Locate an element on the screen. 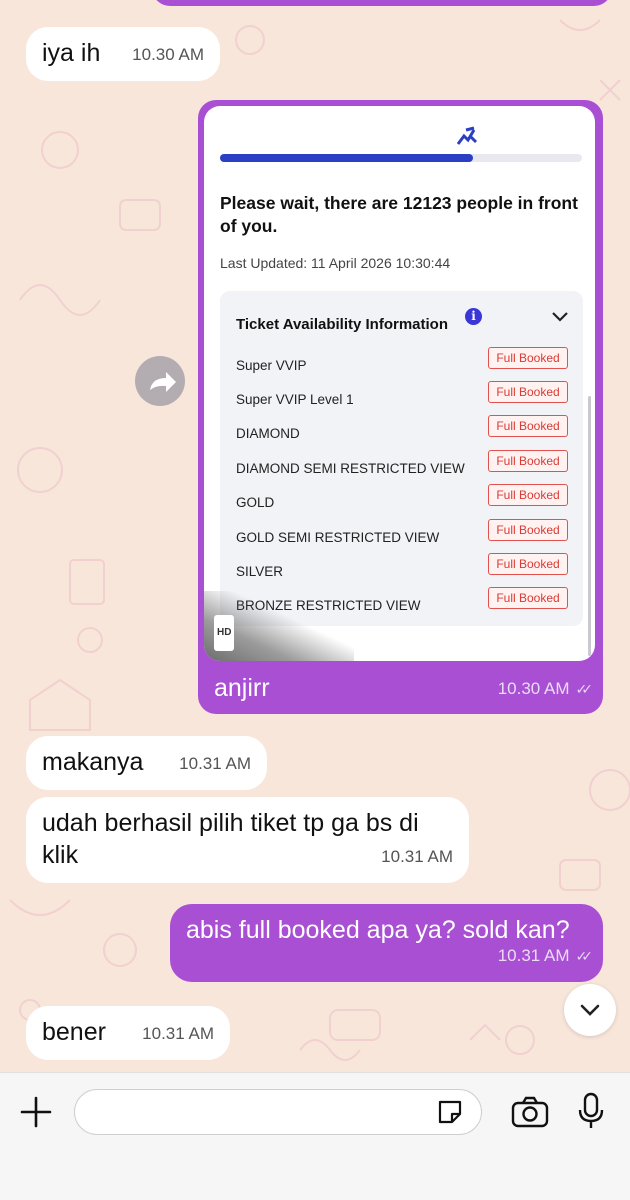 The width and height of the screenshot is (630, 1200). info-icon: i is located at coordinates (473, 316).